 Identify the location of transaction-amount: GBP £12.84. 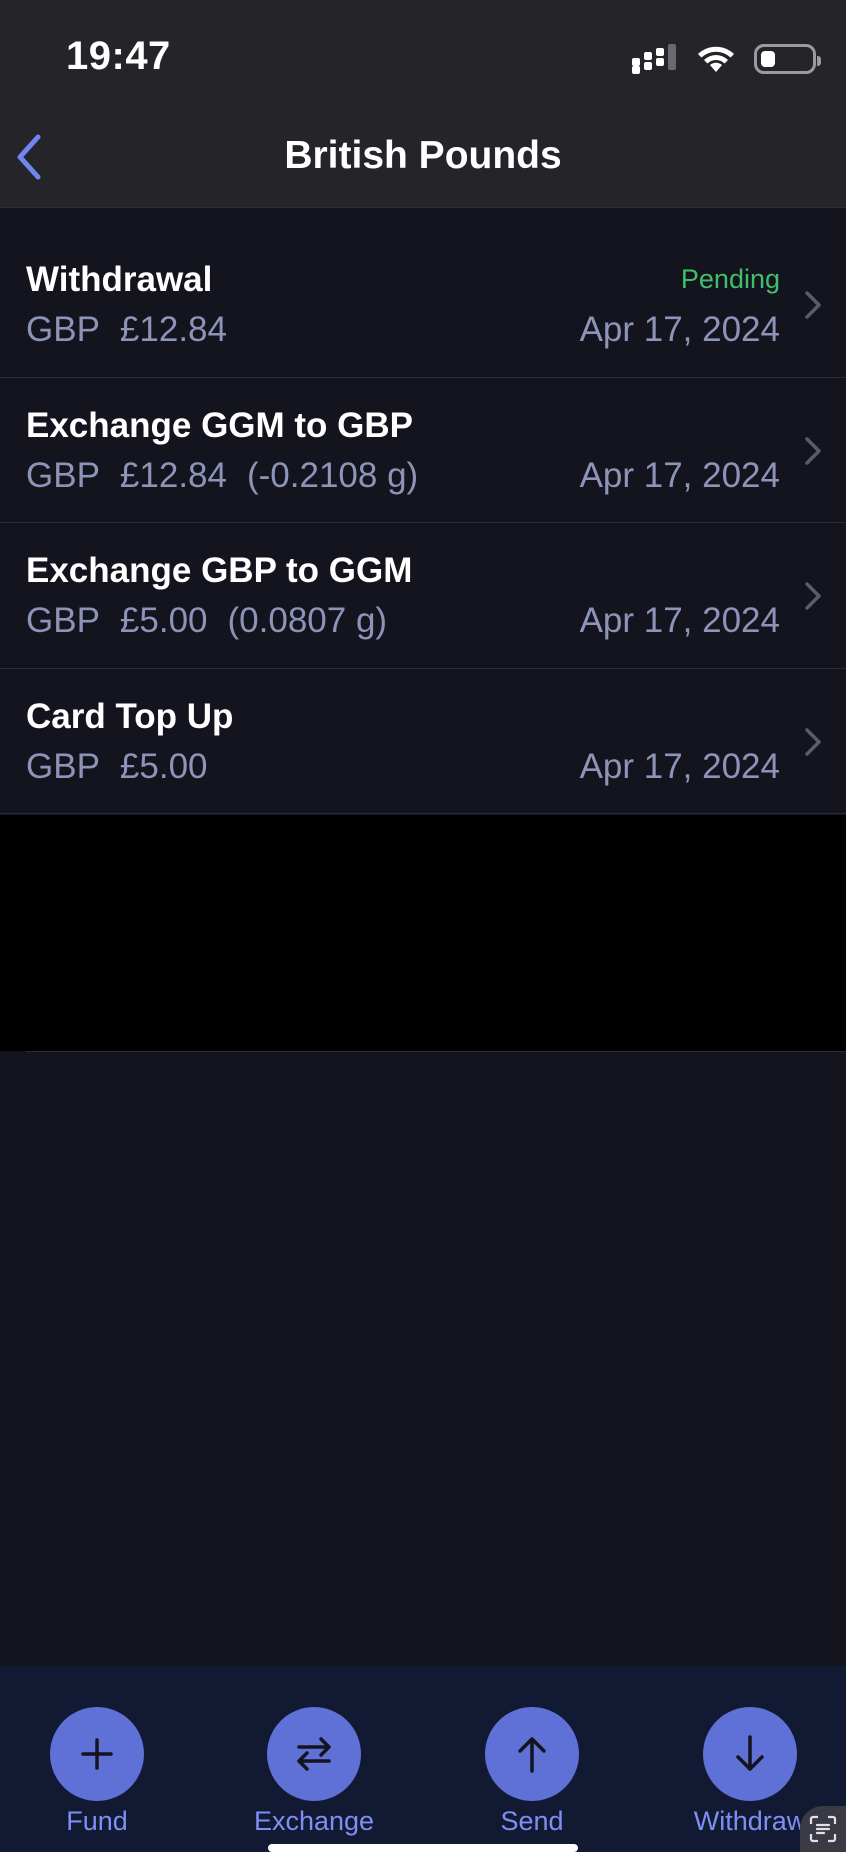
(126, 330).